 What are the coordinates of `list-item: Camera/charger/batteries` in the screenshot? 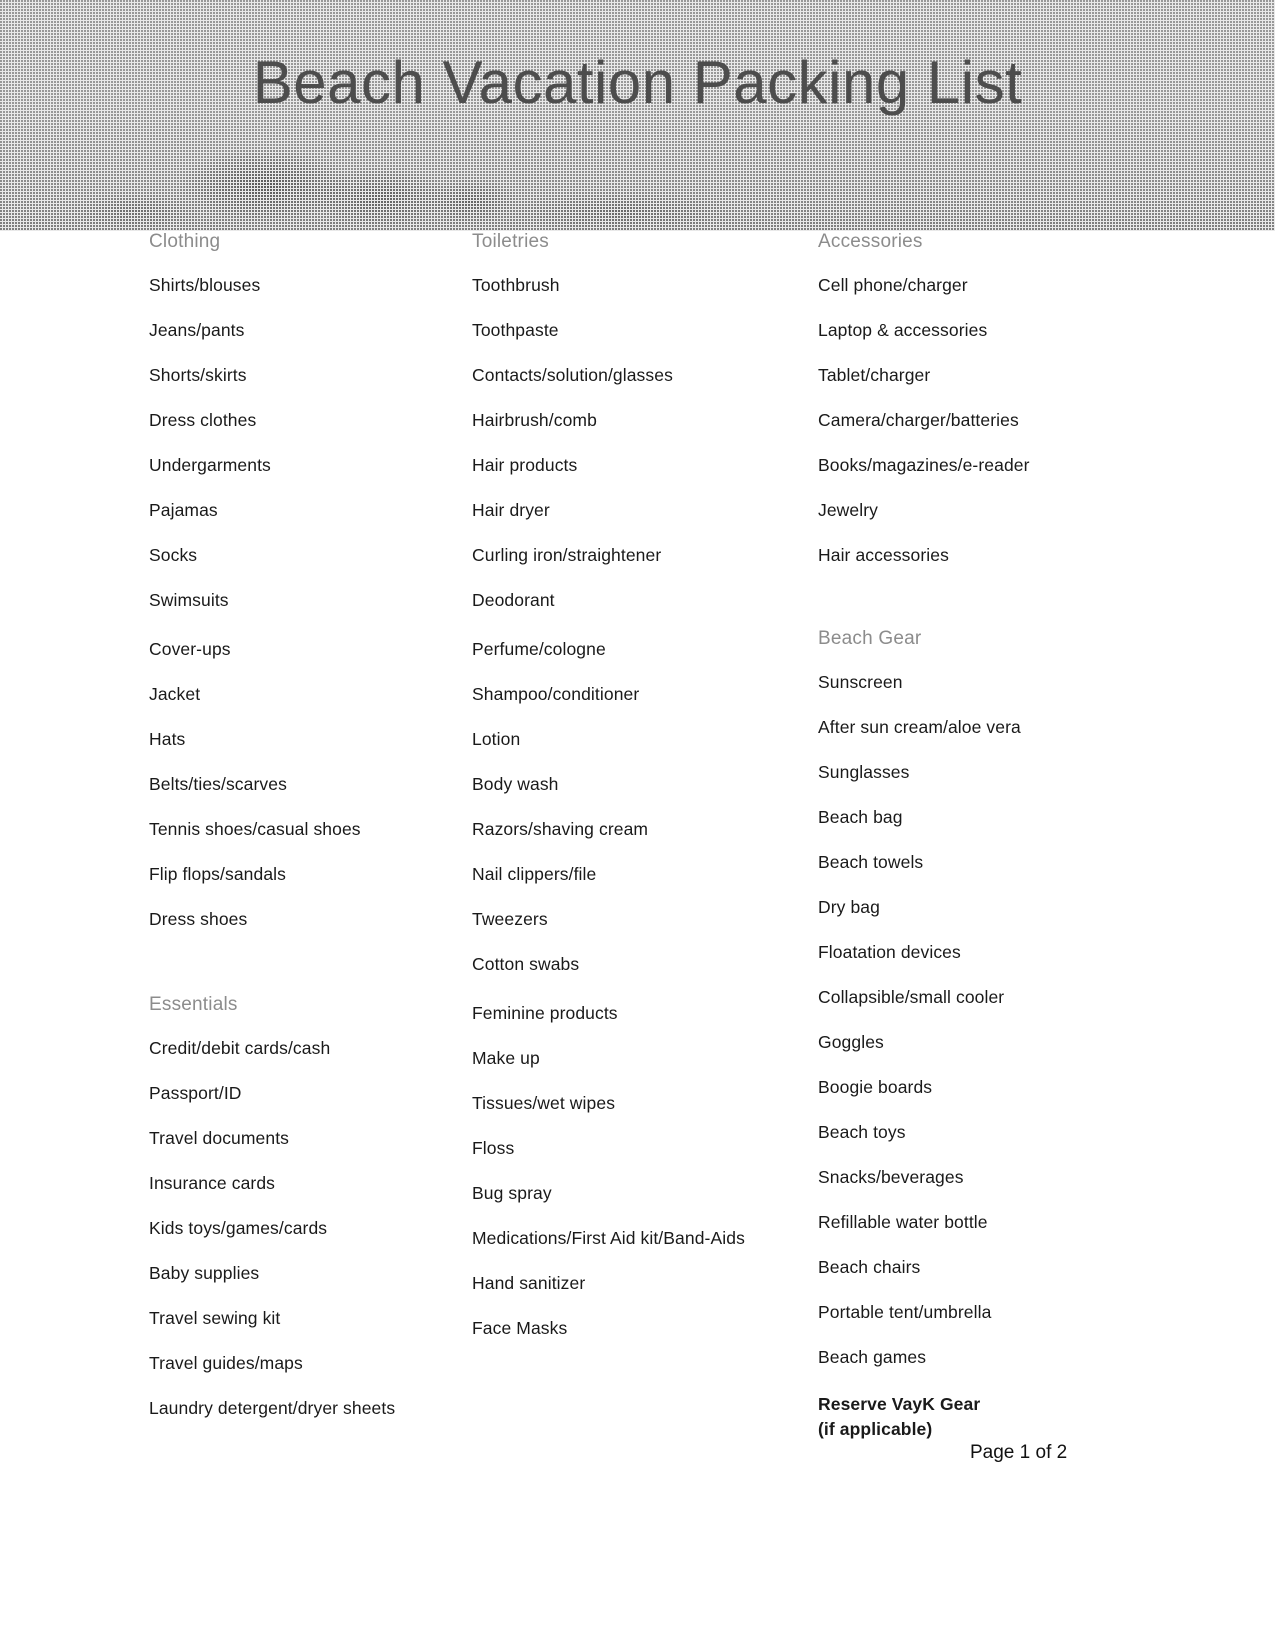 It's located at (918, 420).